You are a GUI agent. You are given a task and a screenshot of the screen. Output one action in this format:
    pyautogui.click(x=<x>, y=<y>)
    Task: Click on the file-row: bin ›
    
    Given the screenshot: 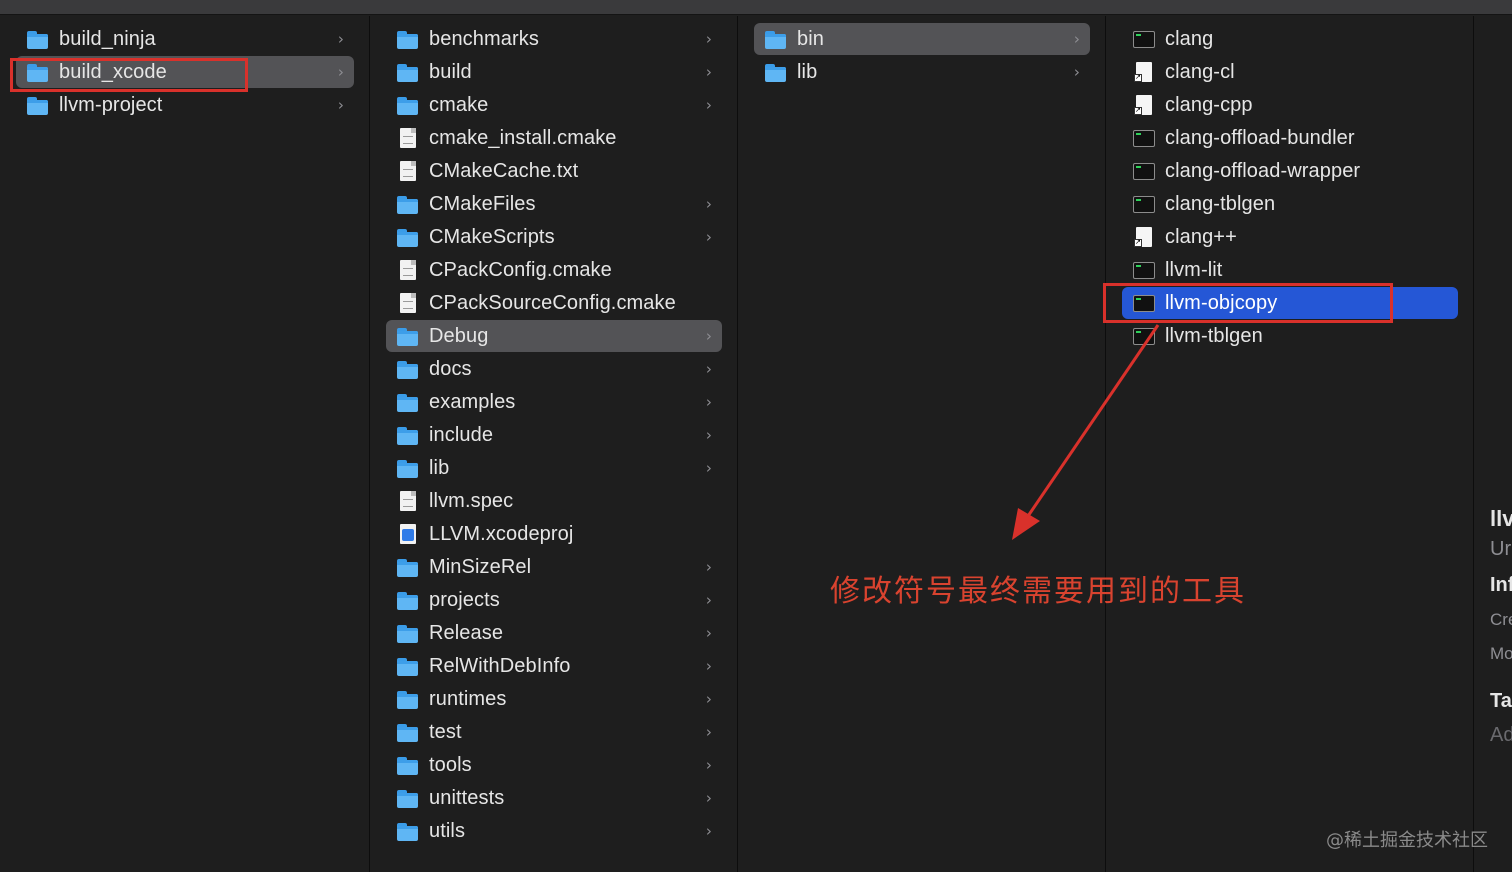 What is the action you would take?
    pyautogui.click(x=922, y=39)
    